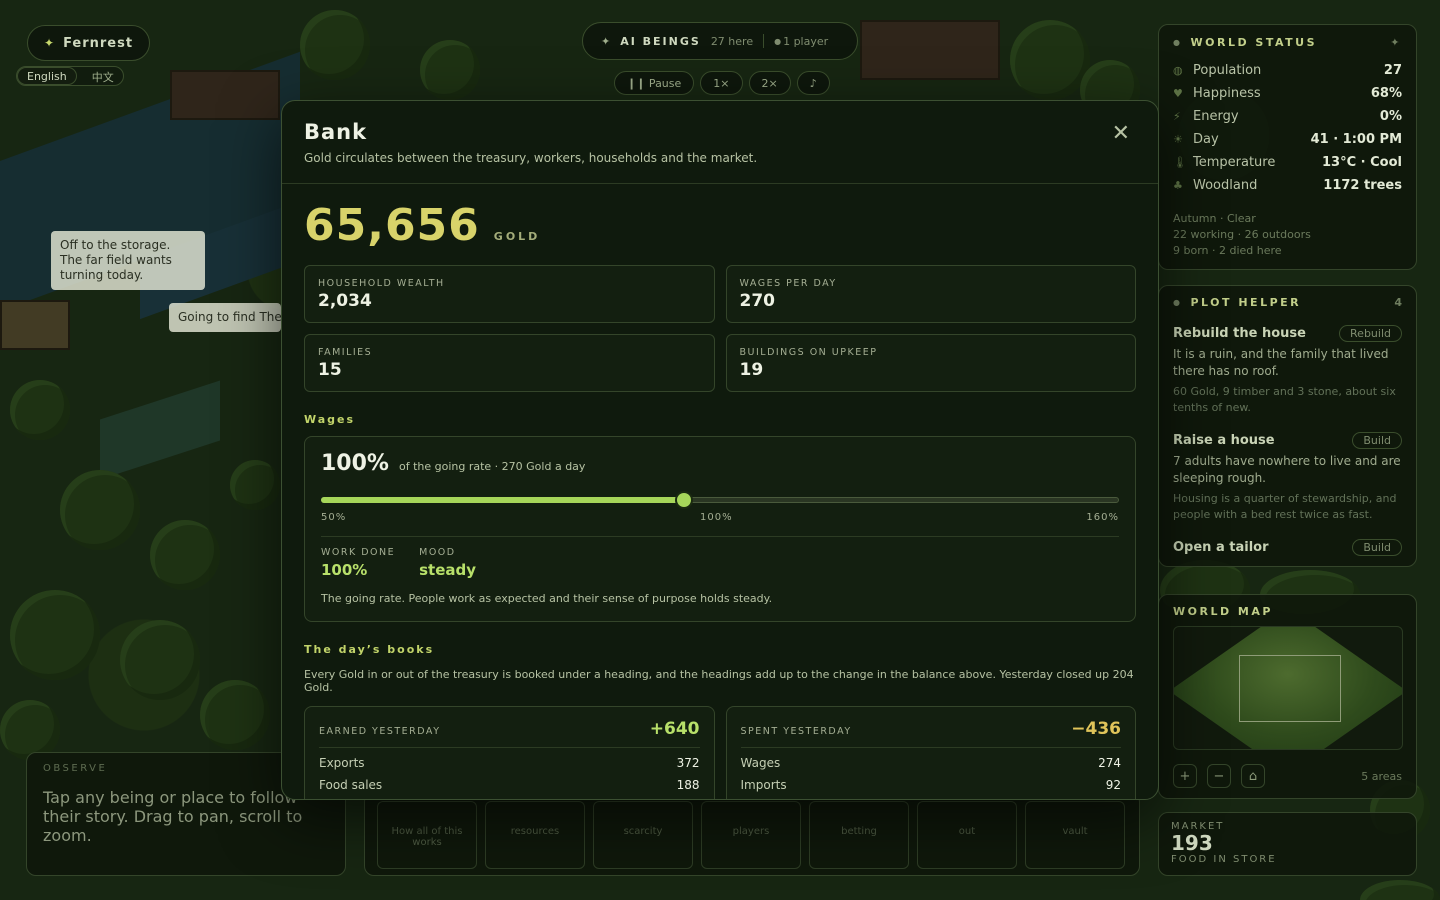 The height and width of the screenshot is (900, 1440). Describe the element at coordinates (813, 83) in the screenshot. I see `music-button: ♪` at that location.